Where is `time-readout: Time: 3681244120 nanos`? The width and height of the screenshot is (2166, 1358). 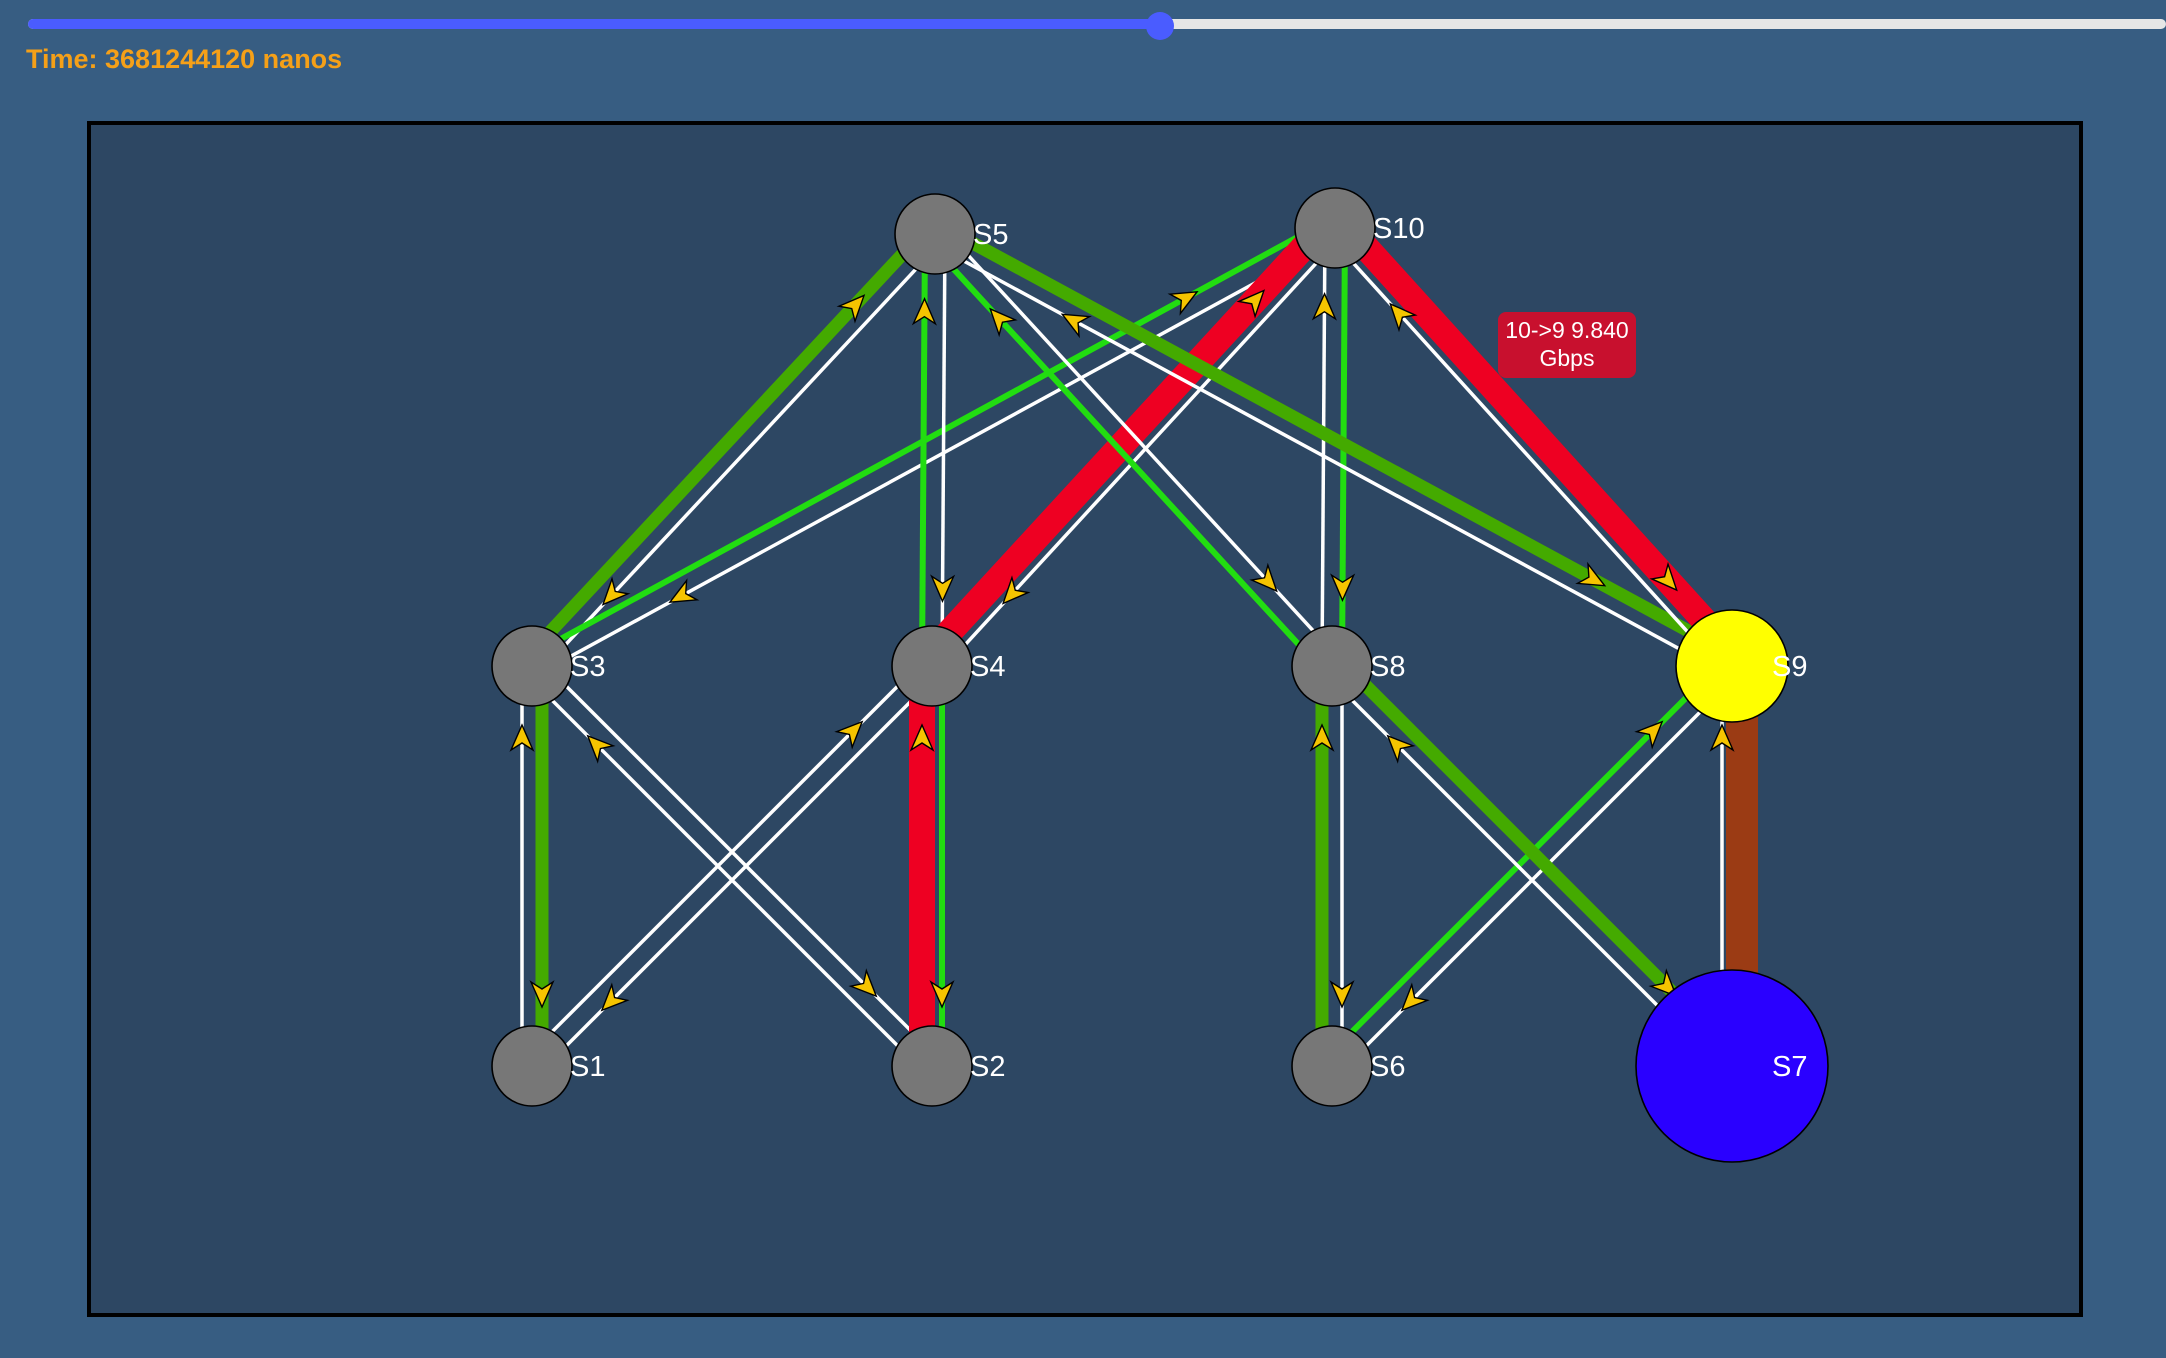 time-readout: Time: 3681244120 nanos is located at coordinates (184, 59).